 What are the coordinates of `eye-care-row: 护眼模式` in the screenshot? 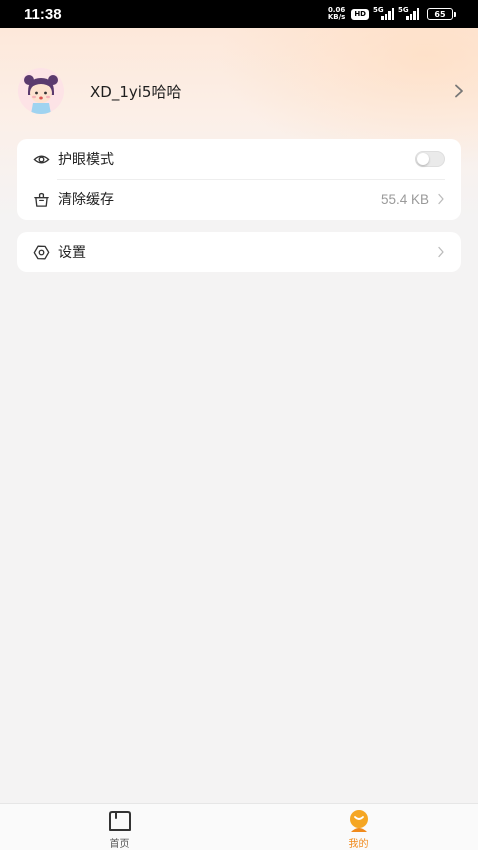 It's located at (239, 159).